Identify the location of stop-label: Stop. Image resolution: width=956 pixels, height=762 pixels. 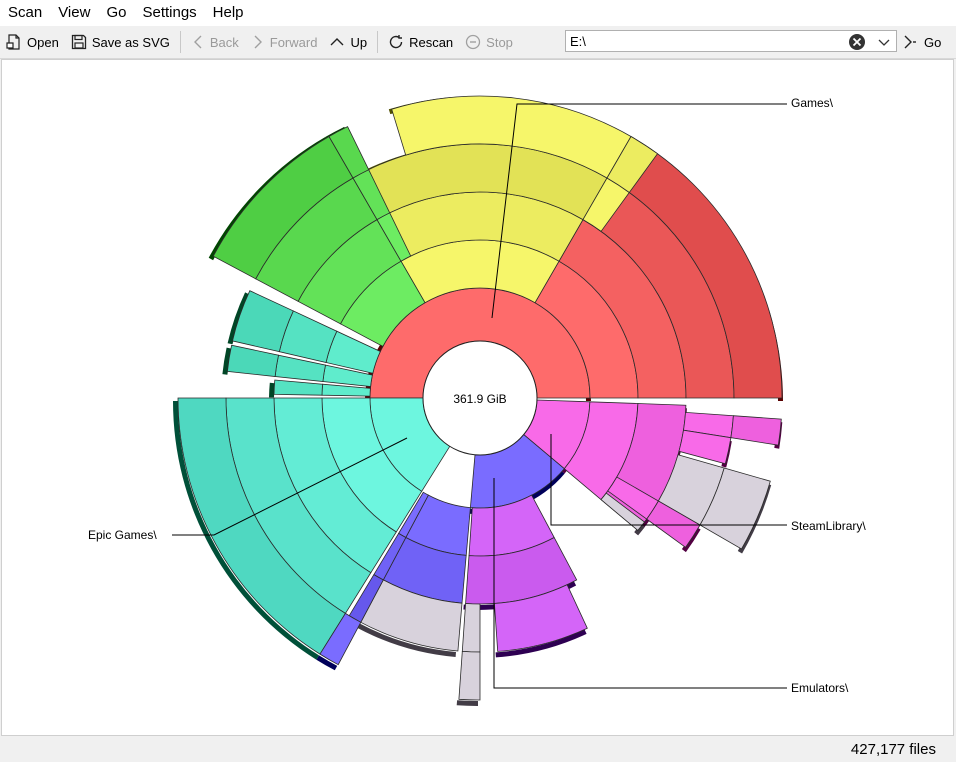
(499, 42).